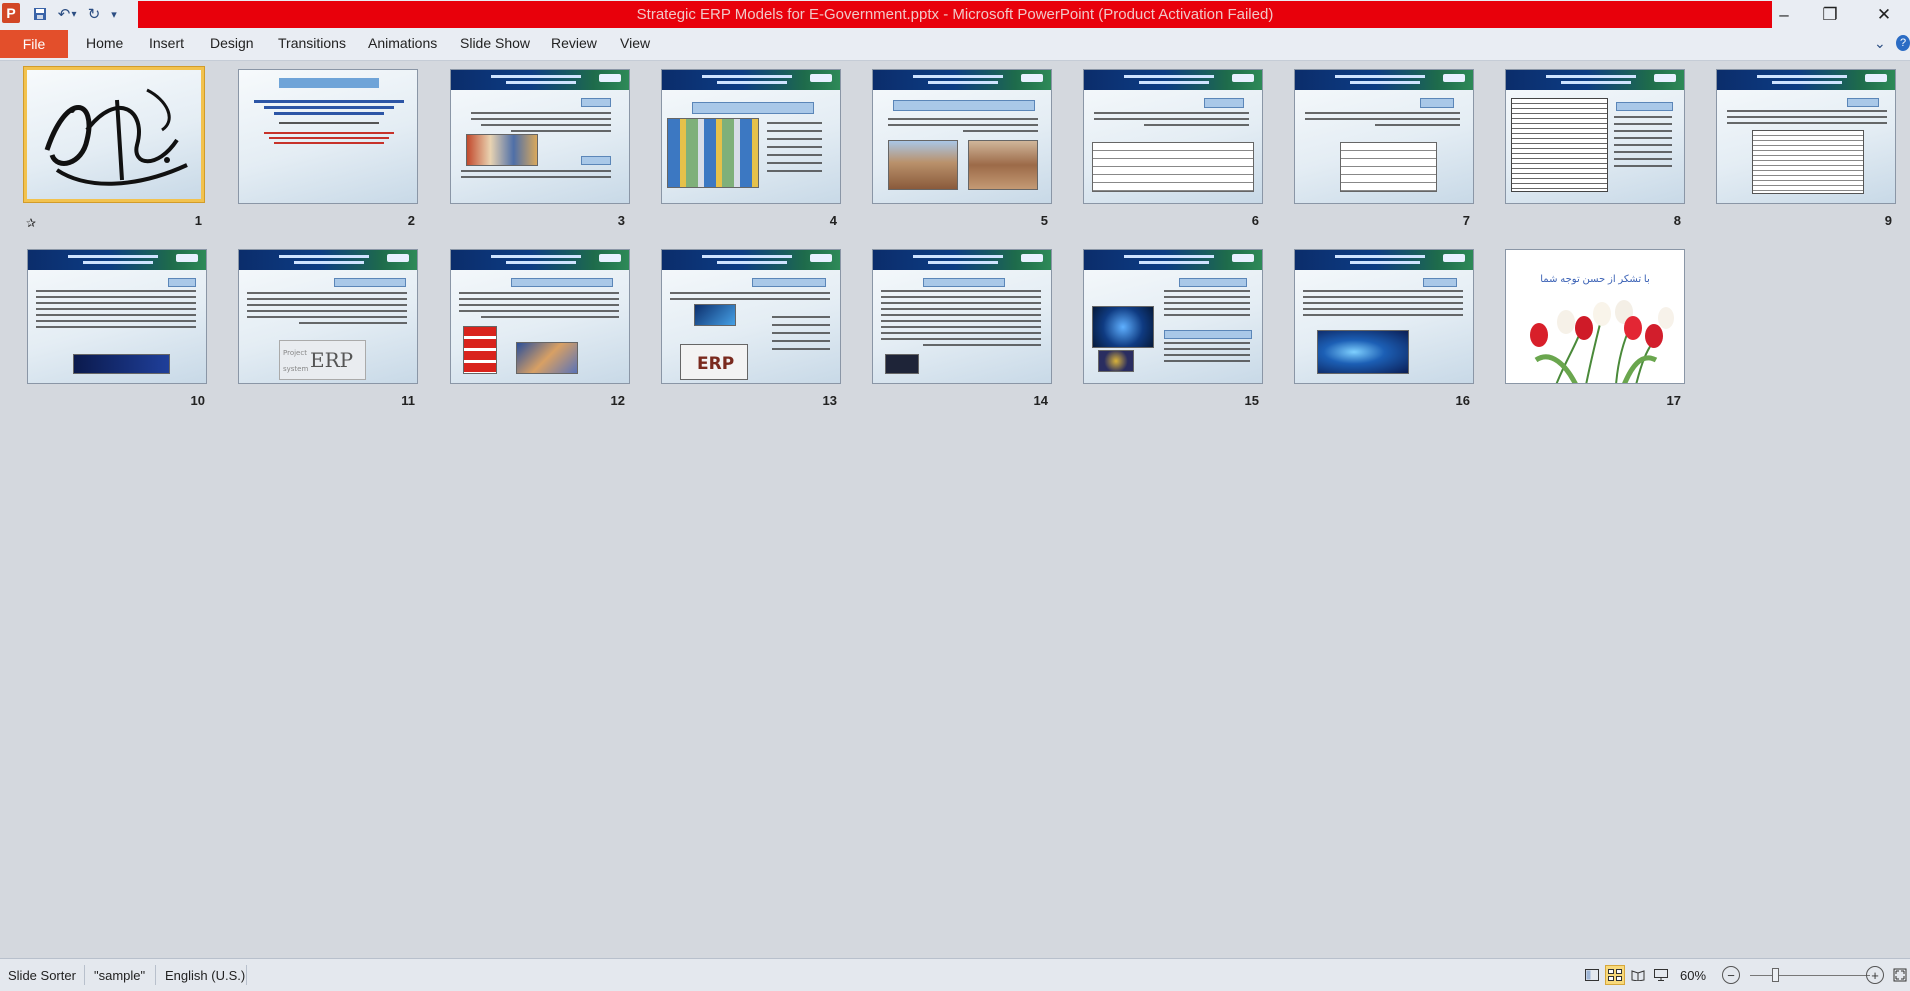  What do you see at coordinates (495, 43) in the screenshot?
I see `tab-slide-show: Slide Show` at bounding box center [495, 43].